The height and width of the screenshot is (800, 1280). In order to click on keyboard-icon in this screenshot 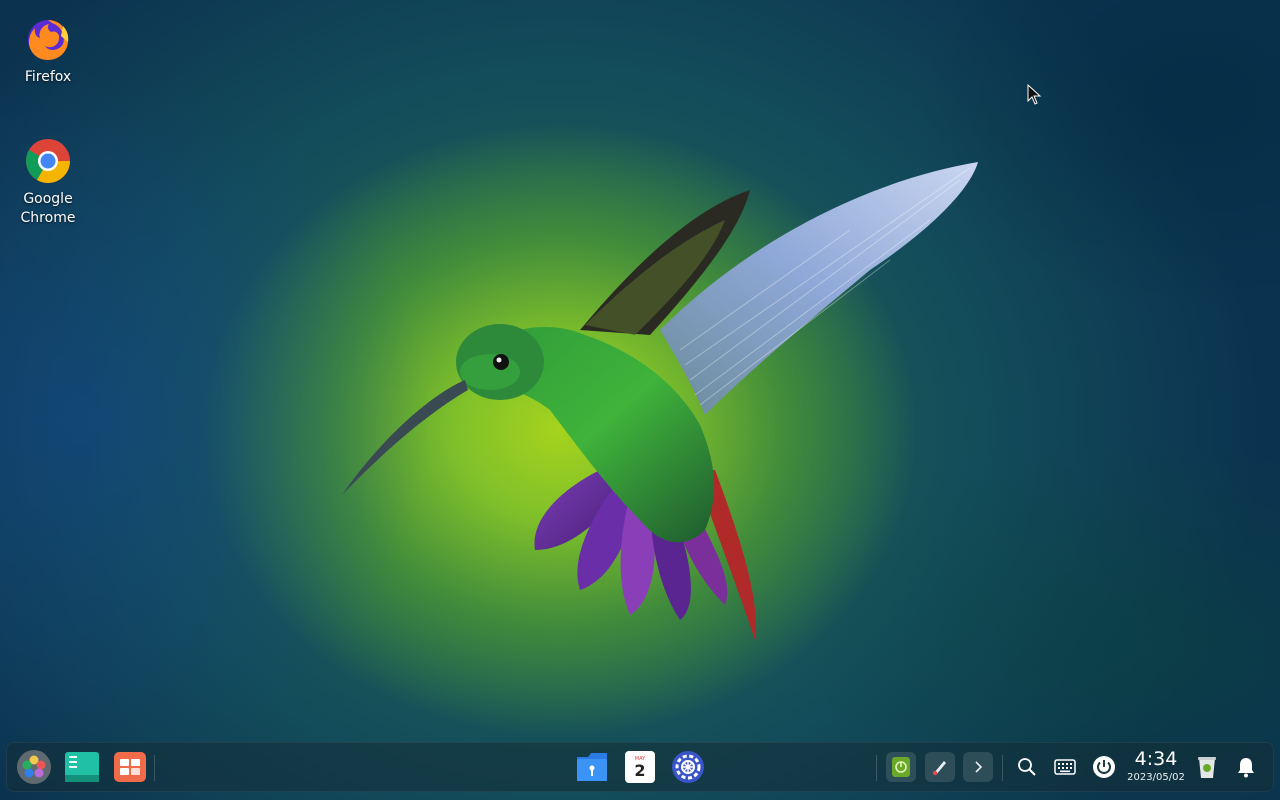, I will do `click(1065, 767)`.